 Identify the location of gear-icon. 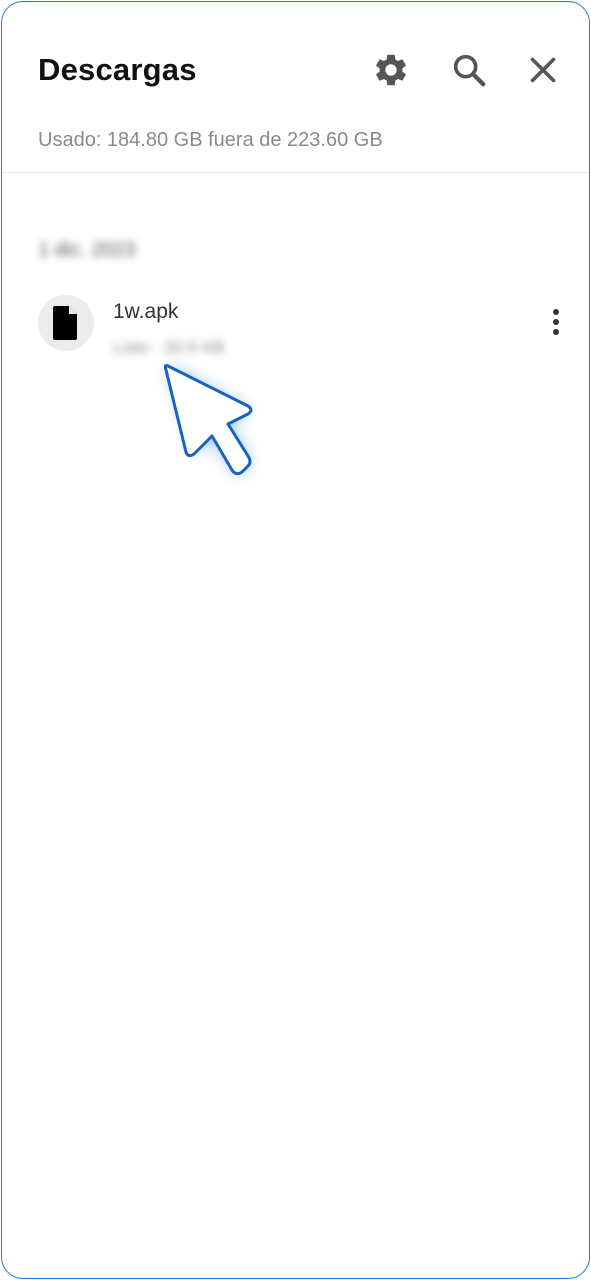
(391, 70).